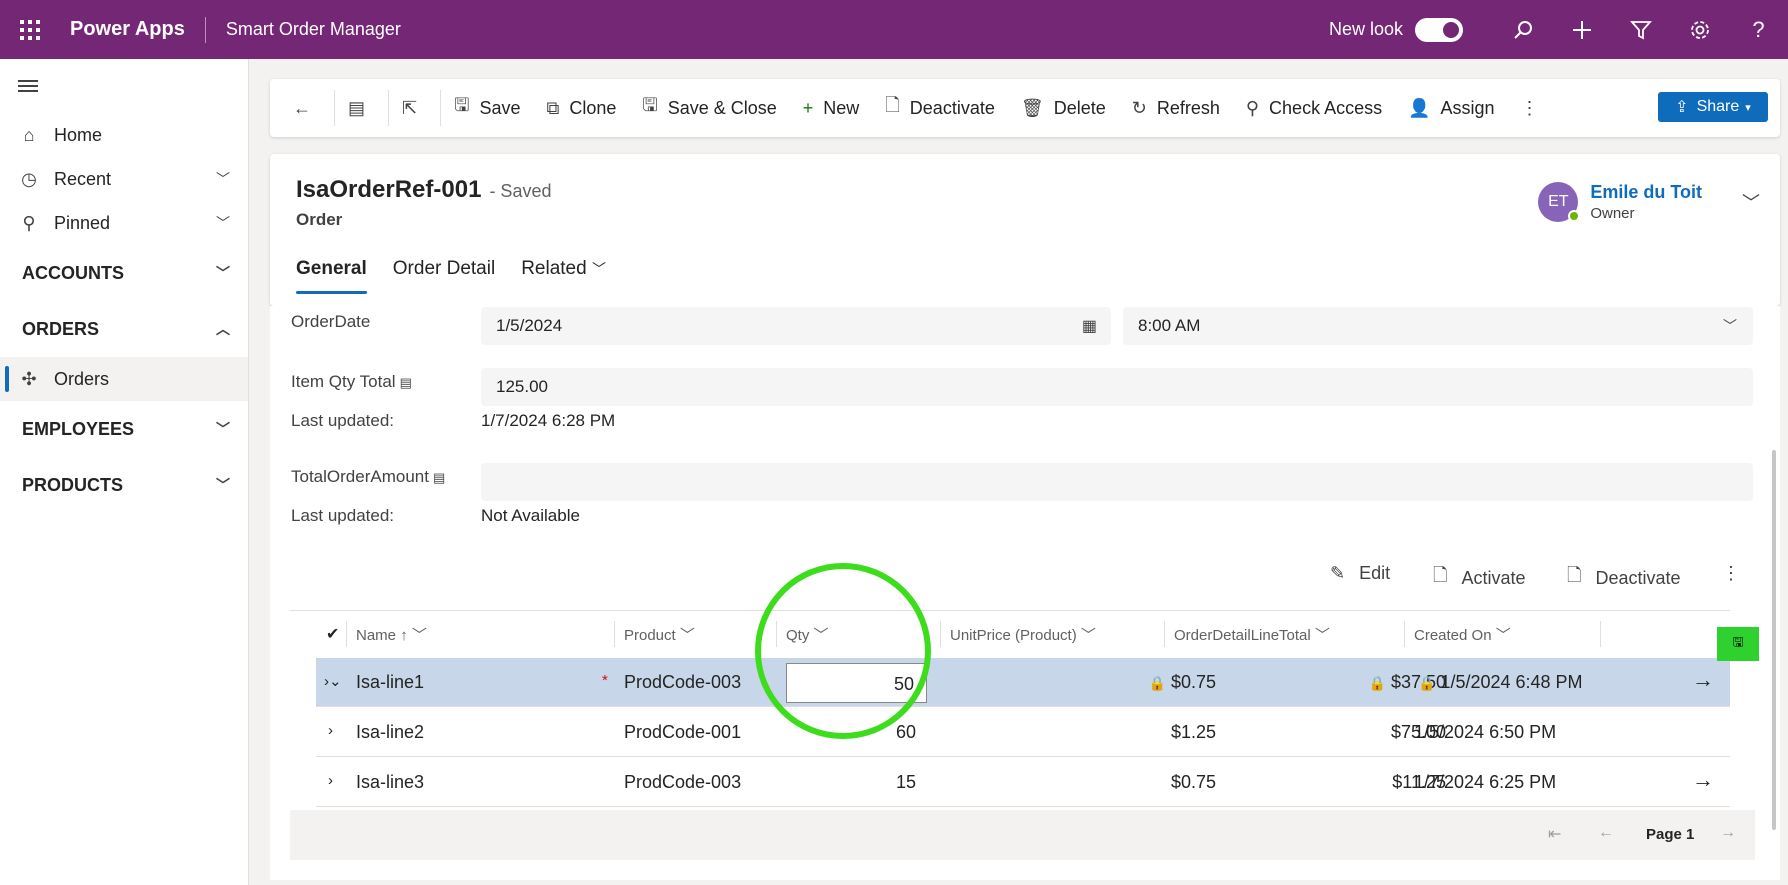 This screenshot has width=1788, height=885. Describe the element at coordinates (303, 29) in the screenshot. I see `app-name: Smart Order Manager` at that location.